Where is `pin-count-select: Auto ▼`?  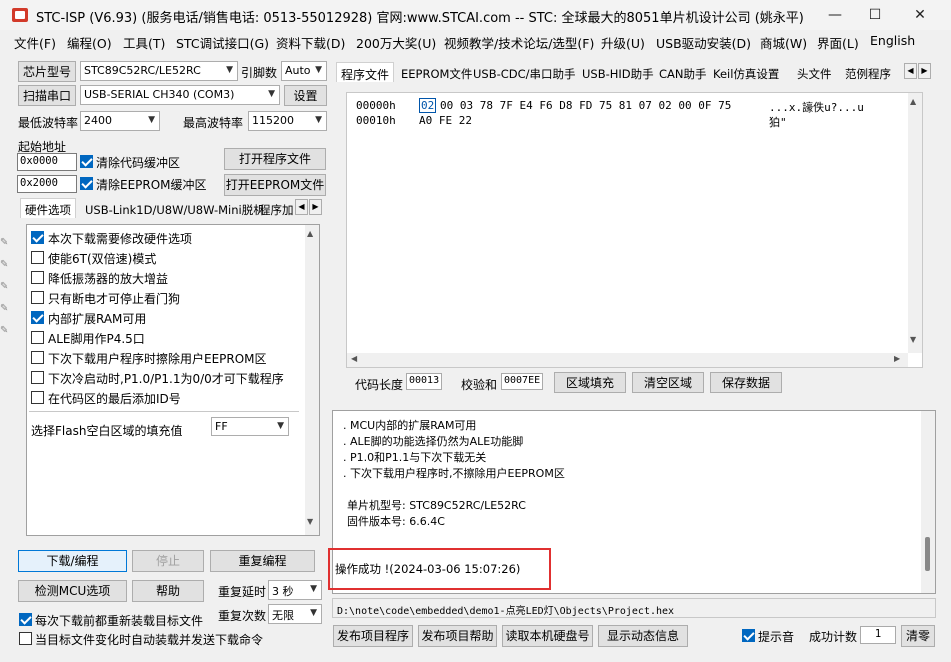
pin-count-select: Auto ▼ is located at coordinates (304, 71).